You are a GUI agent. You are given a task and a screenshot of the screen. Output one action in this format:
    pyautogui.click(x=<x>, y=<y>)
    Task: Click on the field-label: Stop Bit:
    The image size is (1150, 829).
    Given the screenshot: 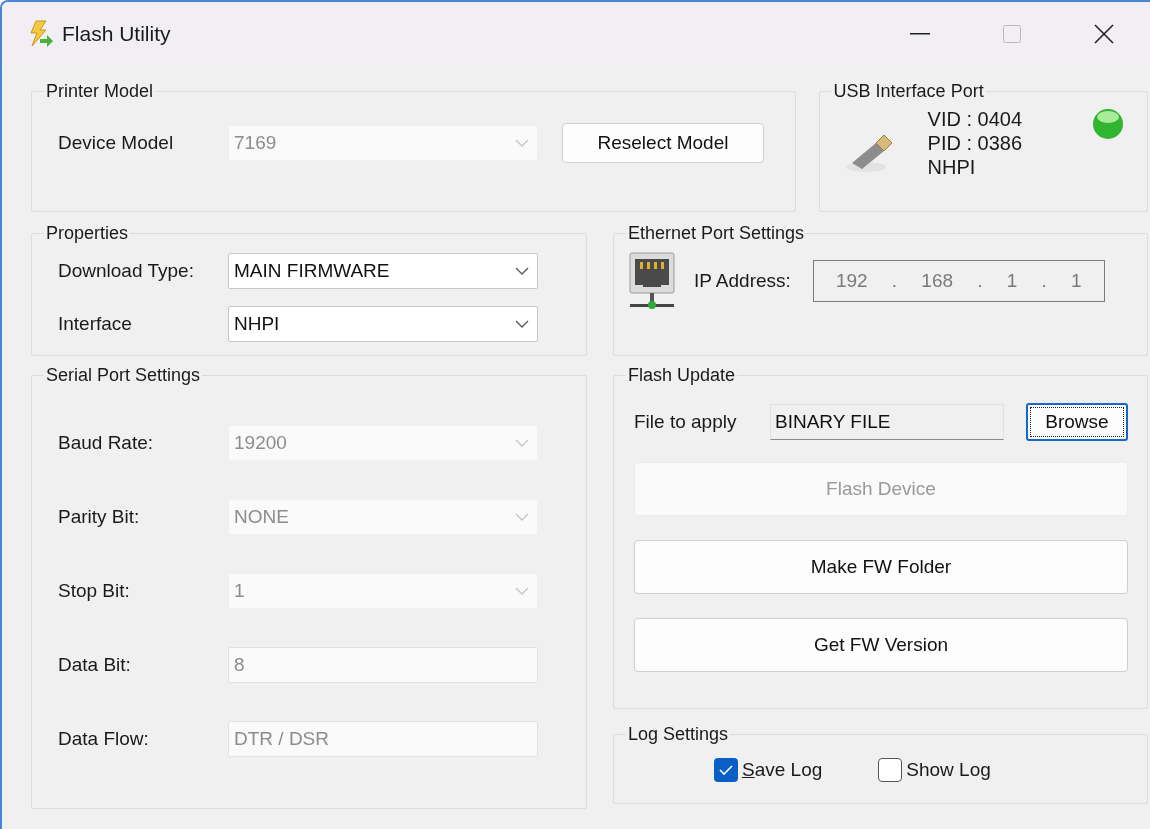 What is the action you would take?
    pyautogui.click(x=94, y=590)
    